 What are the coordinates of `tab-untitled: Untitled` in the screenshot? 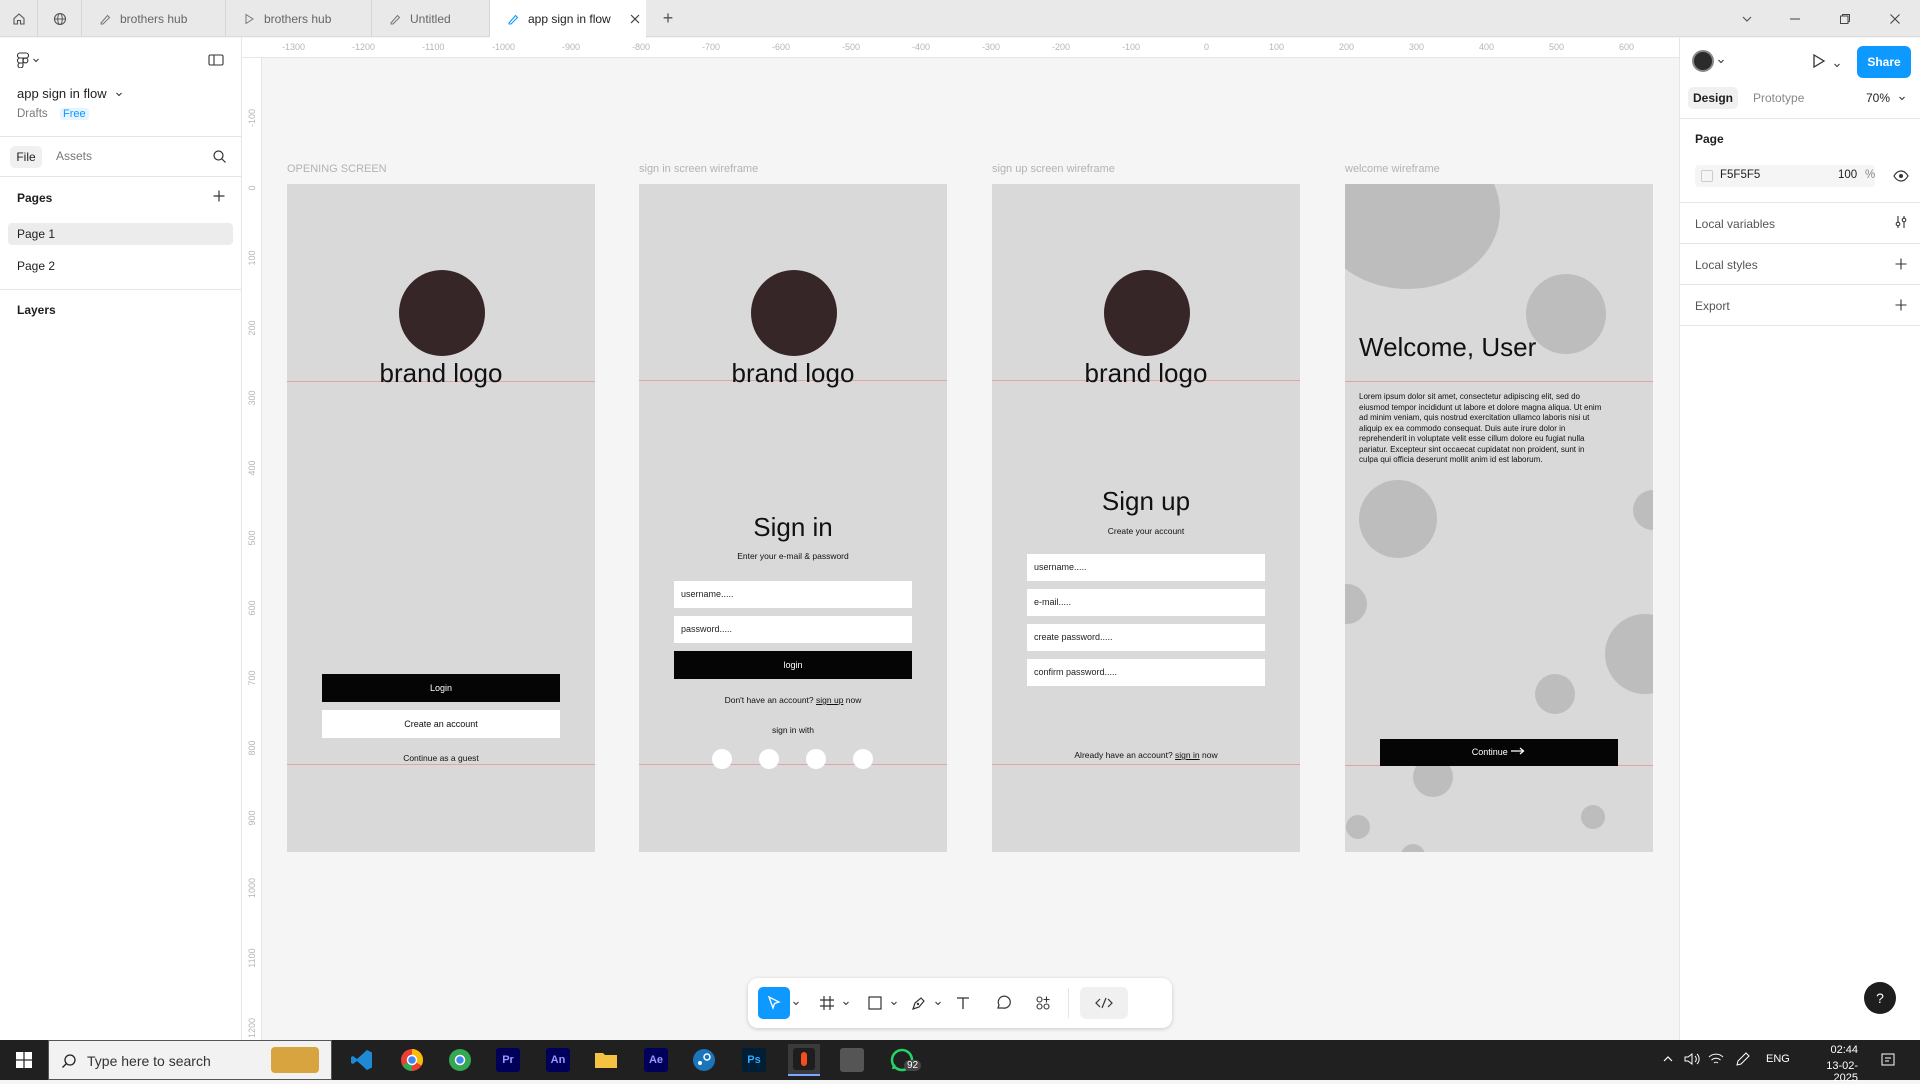 It's located at (431, 18).